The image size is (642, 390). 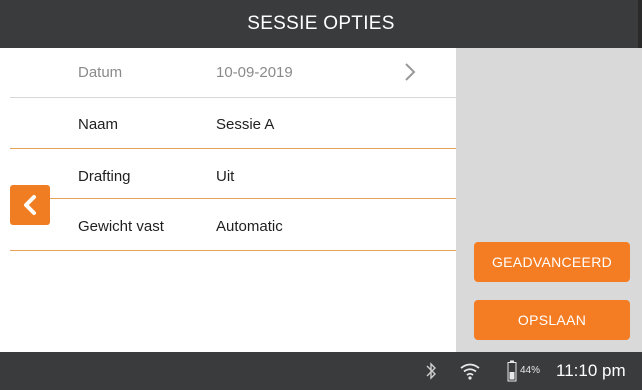 What do you see at coordinates (98, 124) in the screenshot?
I see `row-label: Naam` at bounding box center [98, 124].